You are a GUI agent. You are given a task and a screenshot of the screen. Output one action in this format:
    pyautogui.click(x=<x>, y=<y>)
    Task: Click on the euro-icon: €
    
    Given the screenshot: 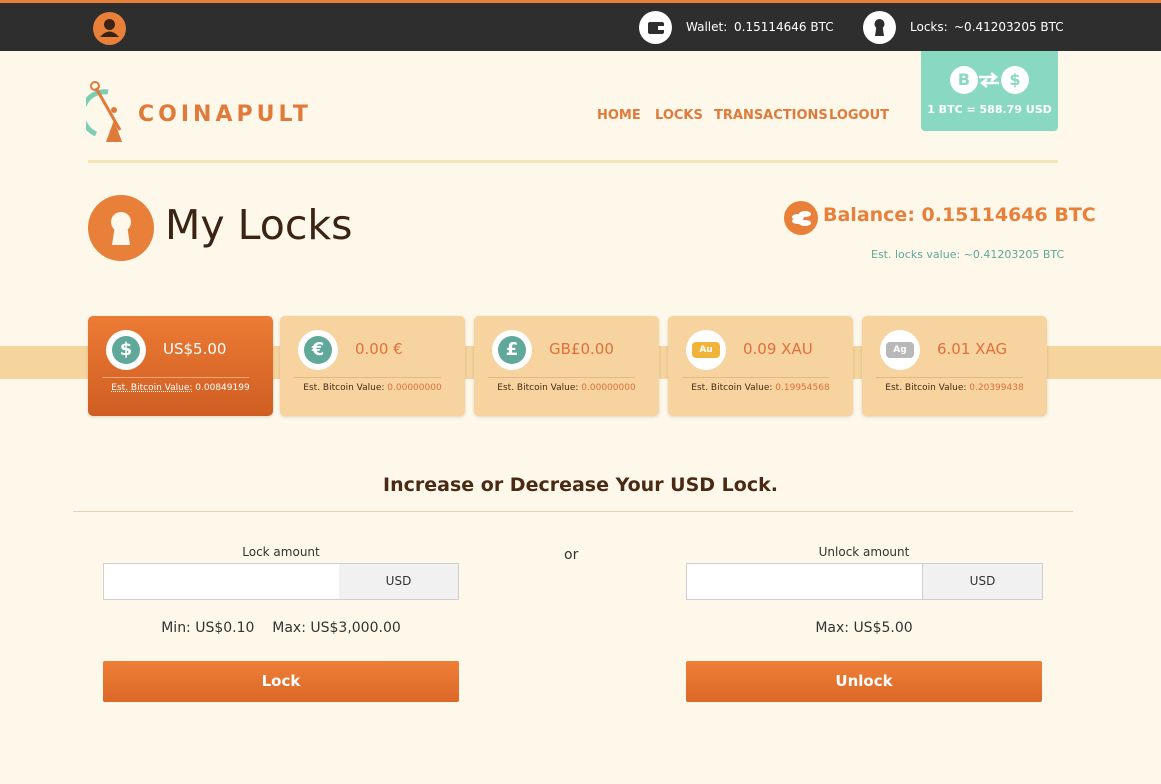 What is the action you would take?
    pyautogui.click(x=318, y=350)
    